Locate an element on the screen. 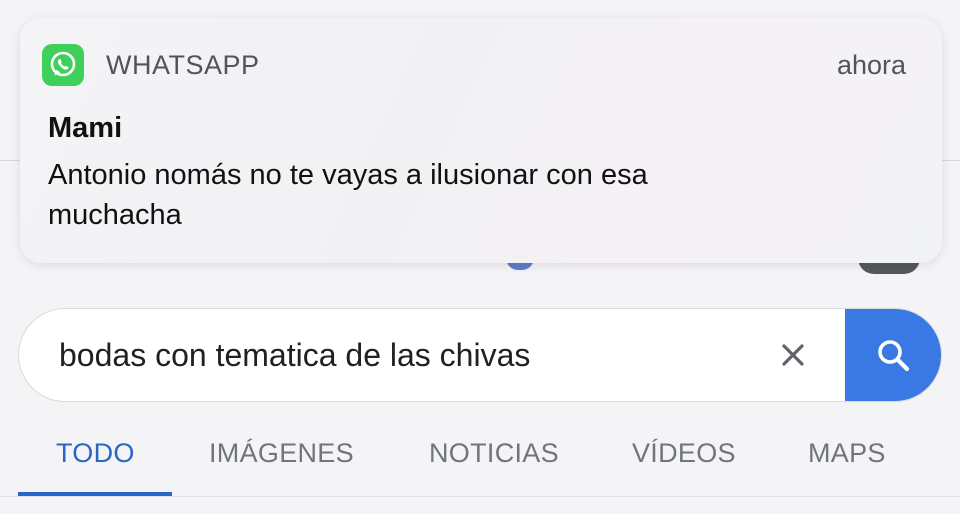  search-button is located at coordinates (893, 355).